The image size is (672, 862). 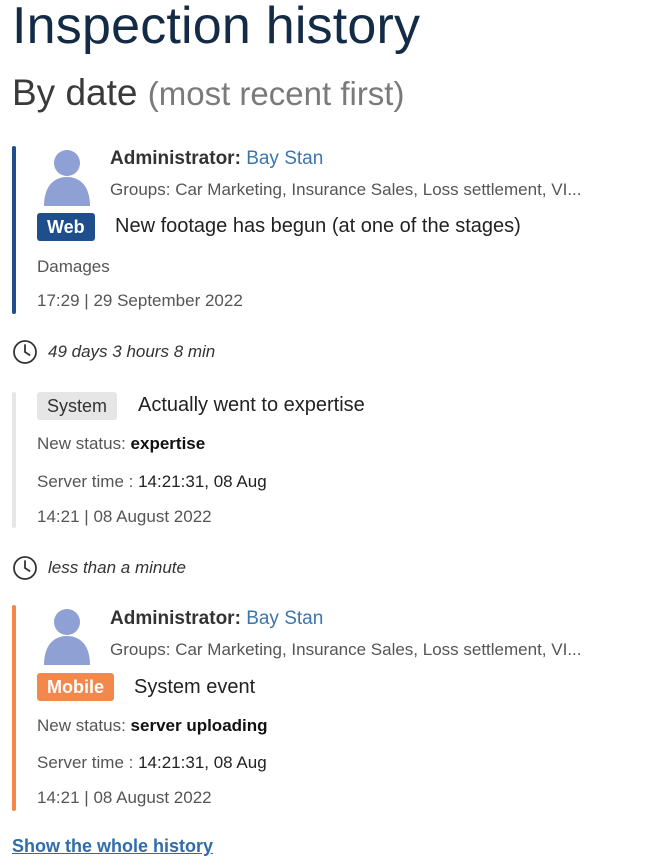 I want to click on status-line: New status: expertise, so click(x=121, y=444).